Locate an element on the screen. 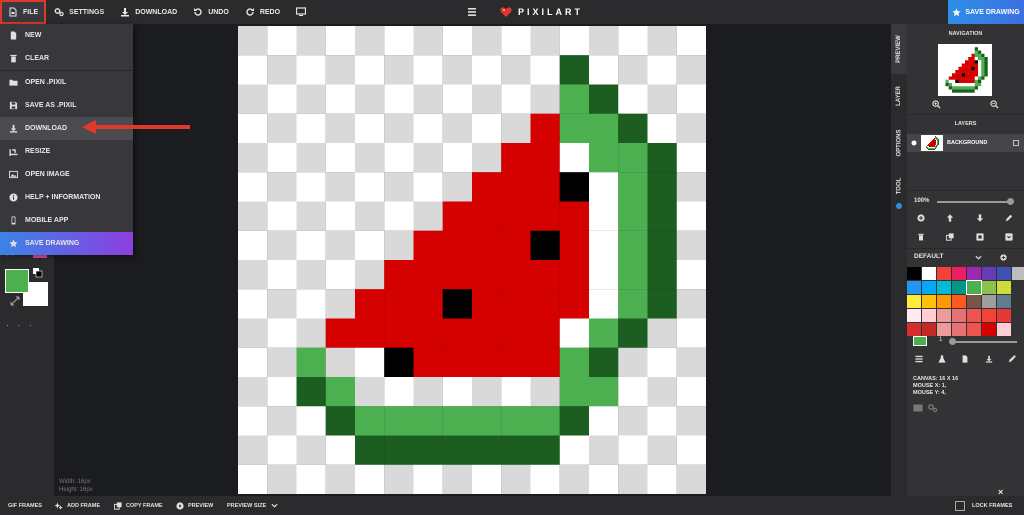 This screenshot has height=515, width=1024. palette-swatch is located at coordinates (929, 315).